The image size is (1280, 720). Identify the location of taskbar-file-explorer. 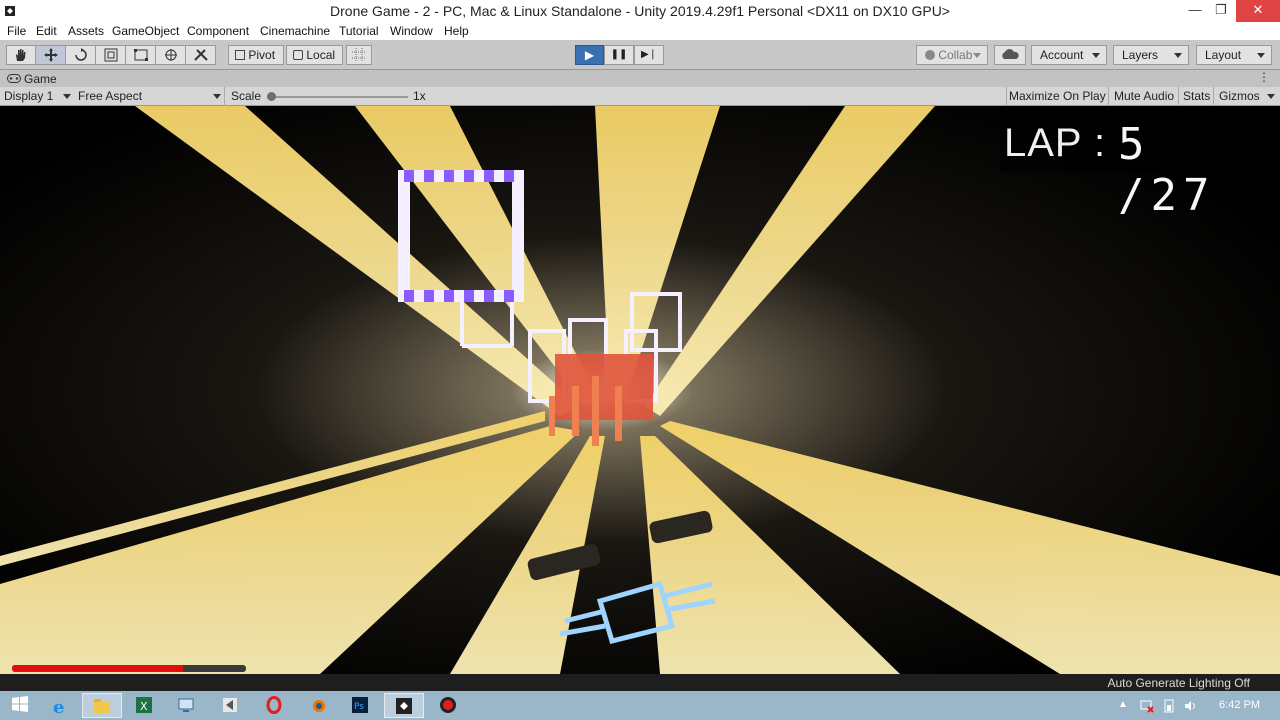
(102, 705).